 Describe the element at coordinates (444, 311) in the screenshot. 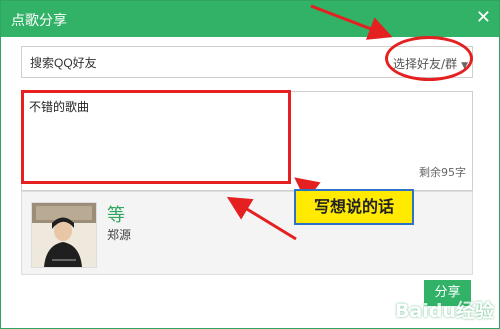

I see `baidu-watermark: Baidu经验` at that location.